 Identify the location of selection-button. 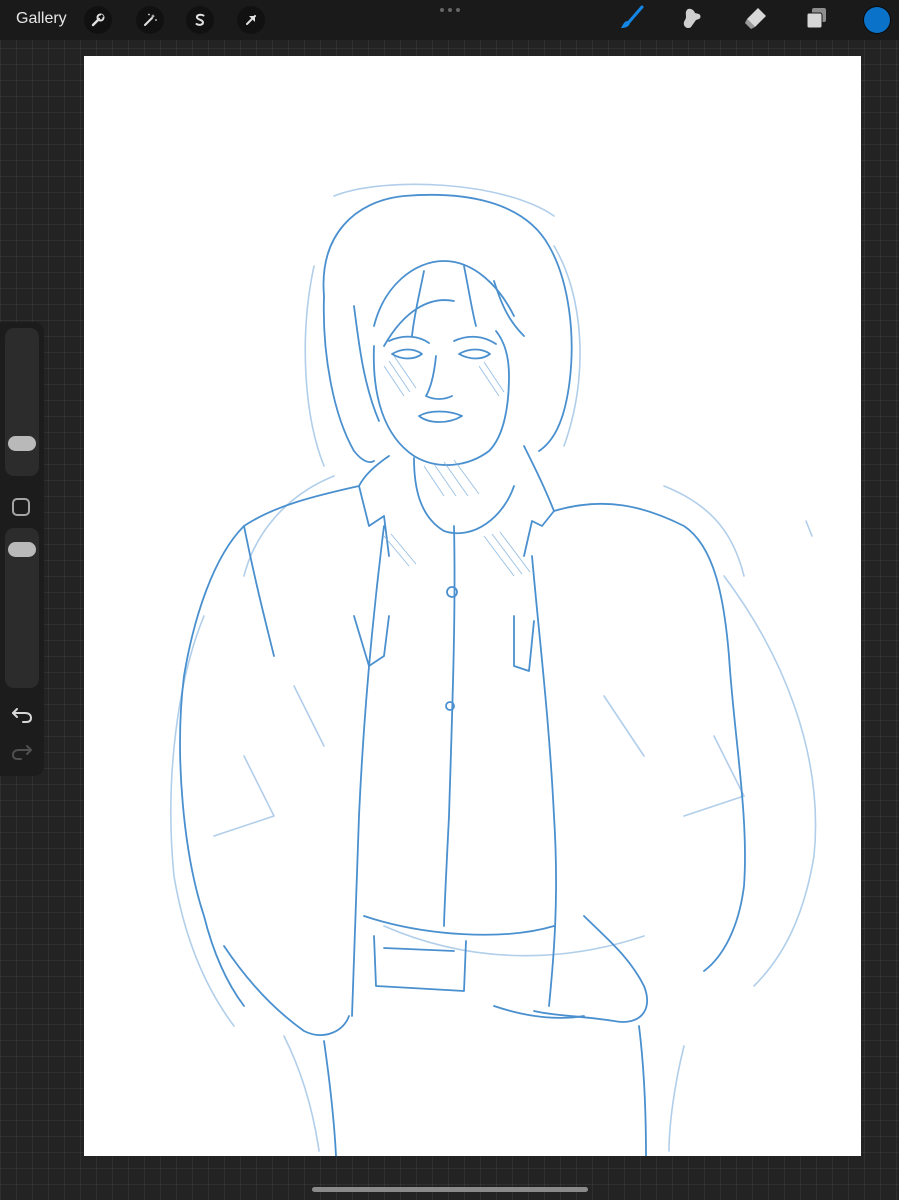
(200, 20).